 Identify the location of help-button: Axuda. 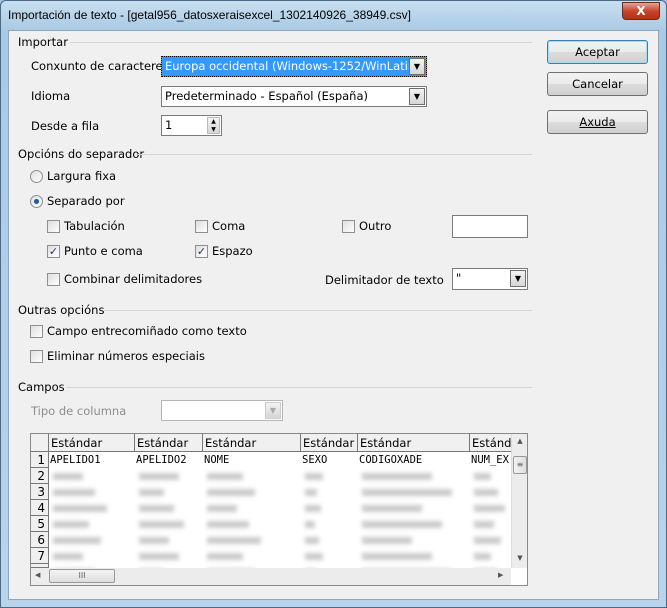
(597, 122).